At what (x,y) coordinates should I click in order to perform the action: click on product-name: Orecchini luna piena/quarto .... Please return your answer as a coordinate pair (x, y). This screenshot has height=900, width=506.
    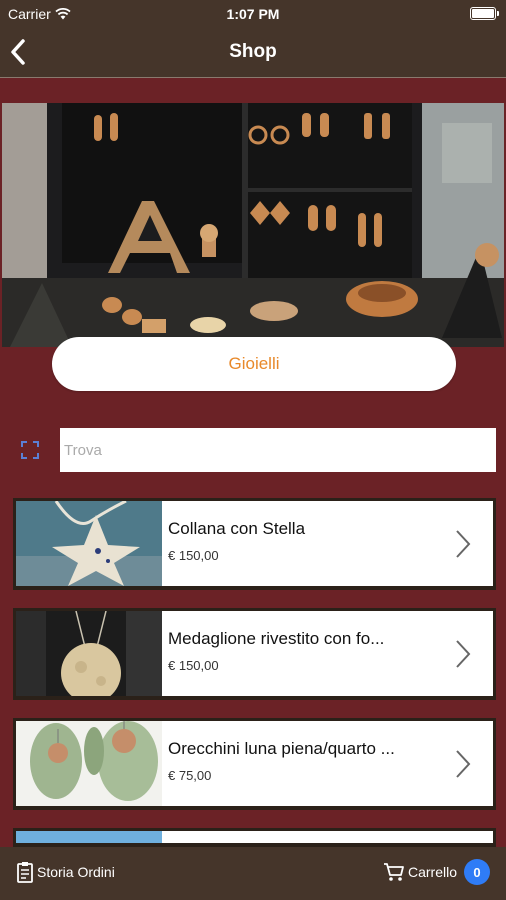
    Looking at the image, I should click on (281, 748).